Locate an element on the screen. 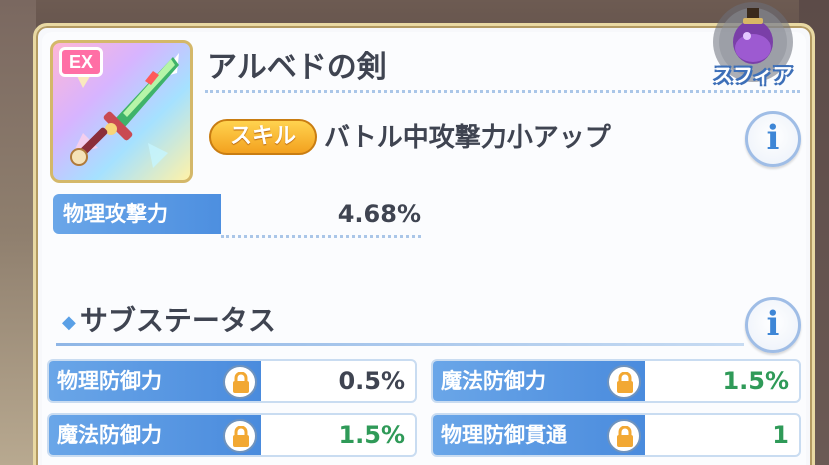  sub-stat-value: 1 is located at coordinates (780, 435).